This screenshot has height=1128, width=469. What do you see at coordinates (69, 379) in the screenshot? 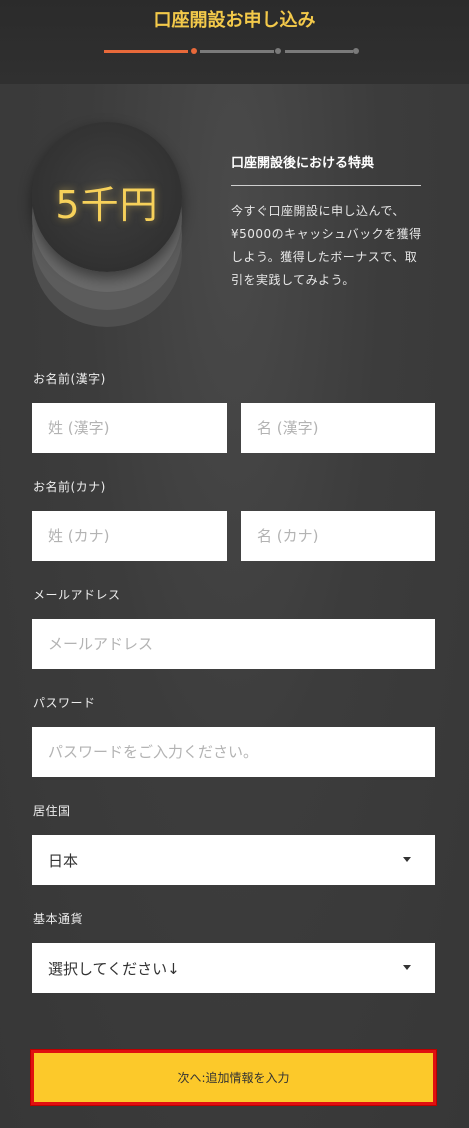
I see `name-kanji-label: お名前(漢字)` at bounding box center [69, 379].